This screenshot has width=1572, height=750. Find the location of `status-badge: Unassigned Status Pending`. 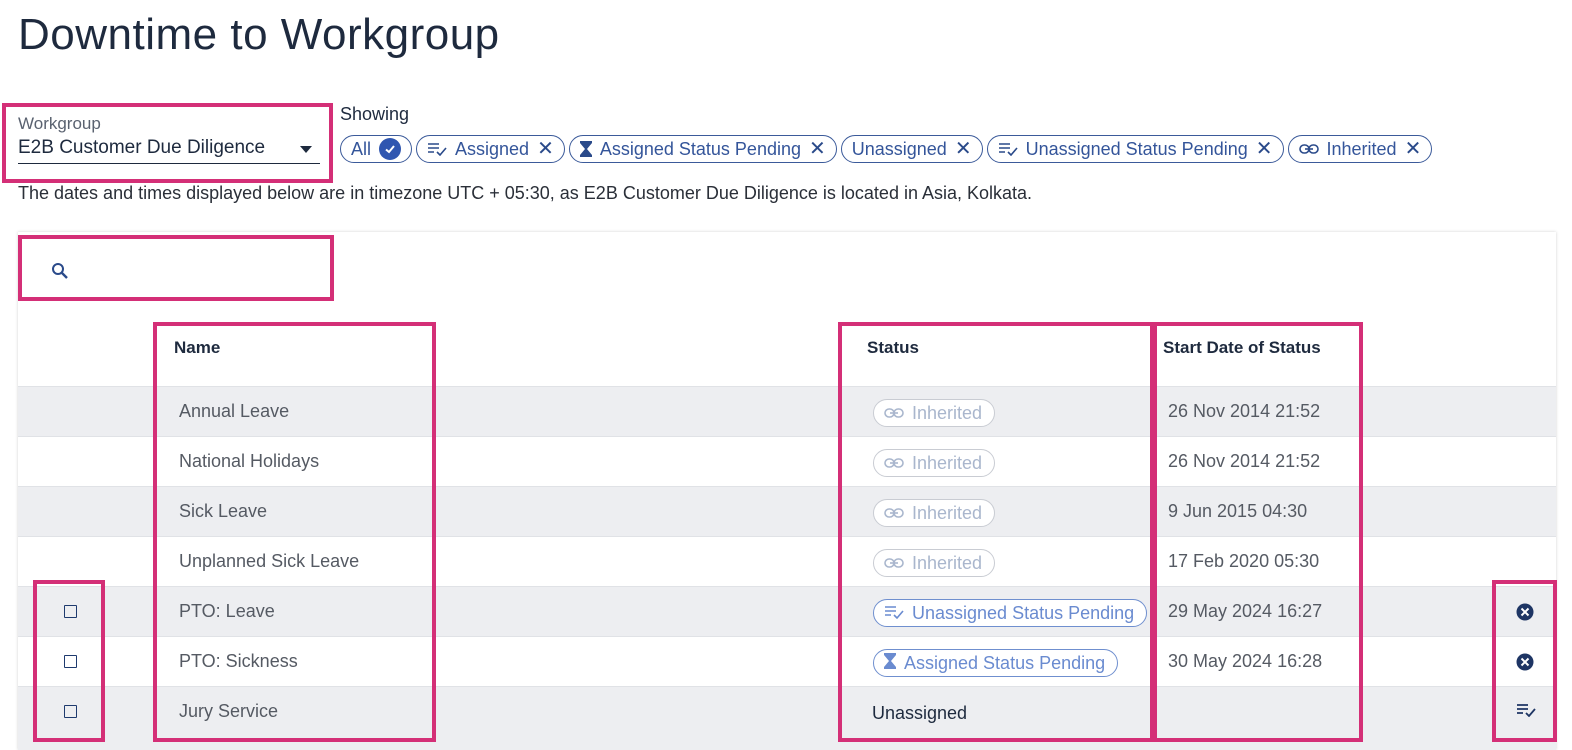

status-badge: Unassigned Status Pending is located at coordinates (1010, 613).